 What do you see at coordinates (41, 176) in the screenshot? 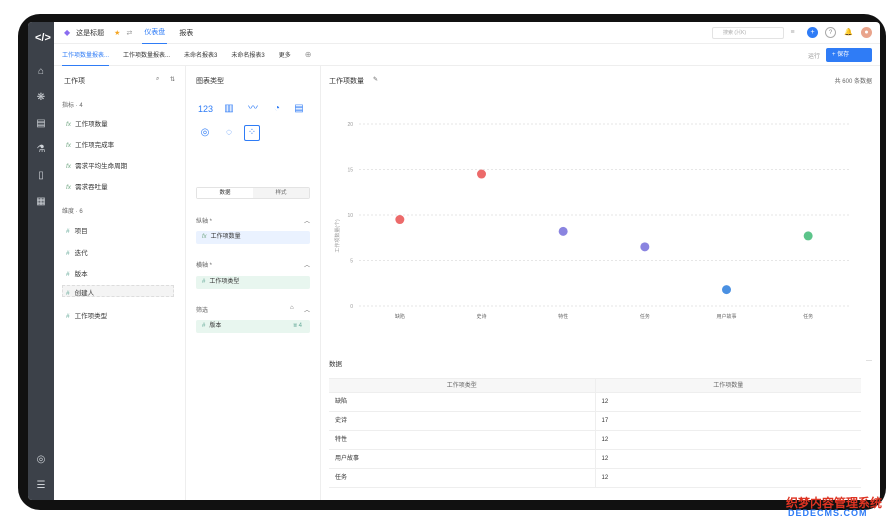
I see `book-icon: ▯` at bounding box center [41, 176].